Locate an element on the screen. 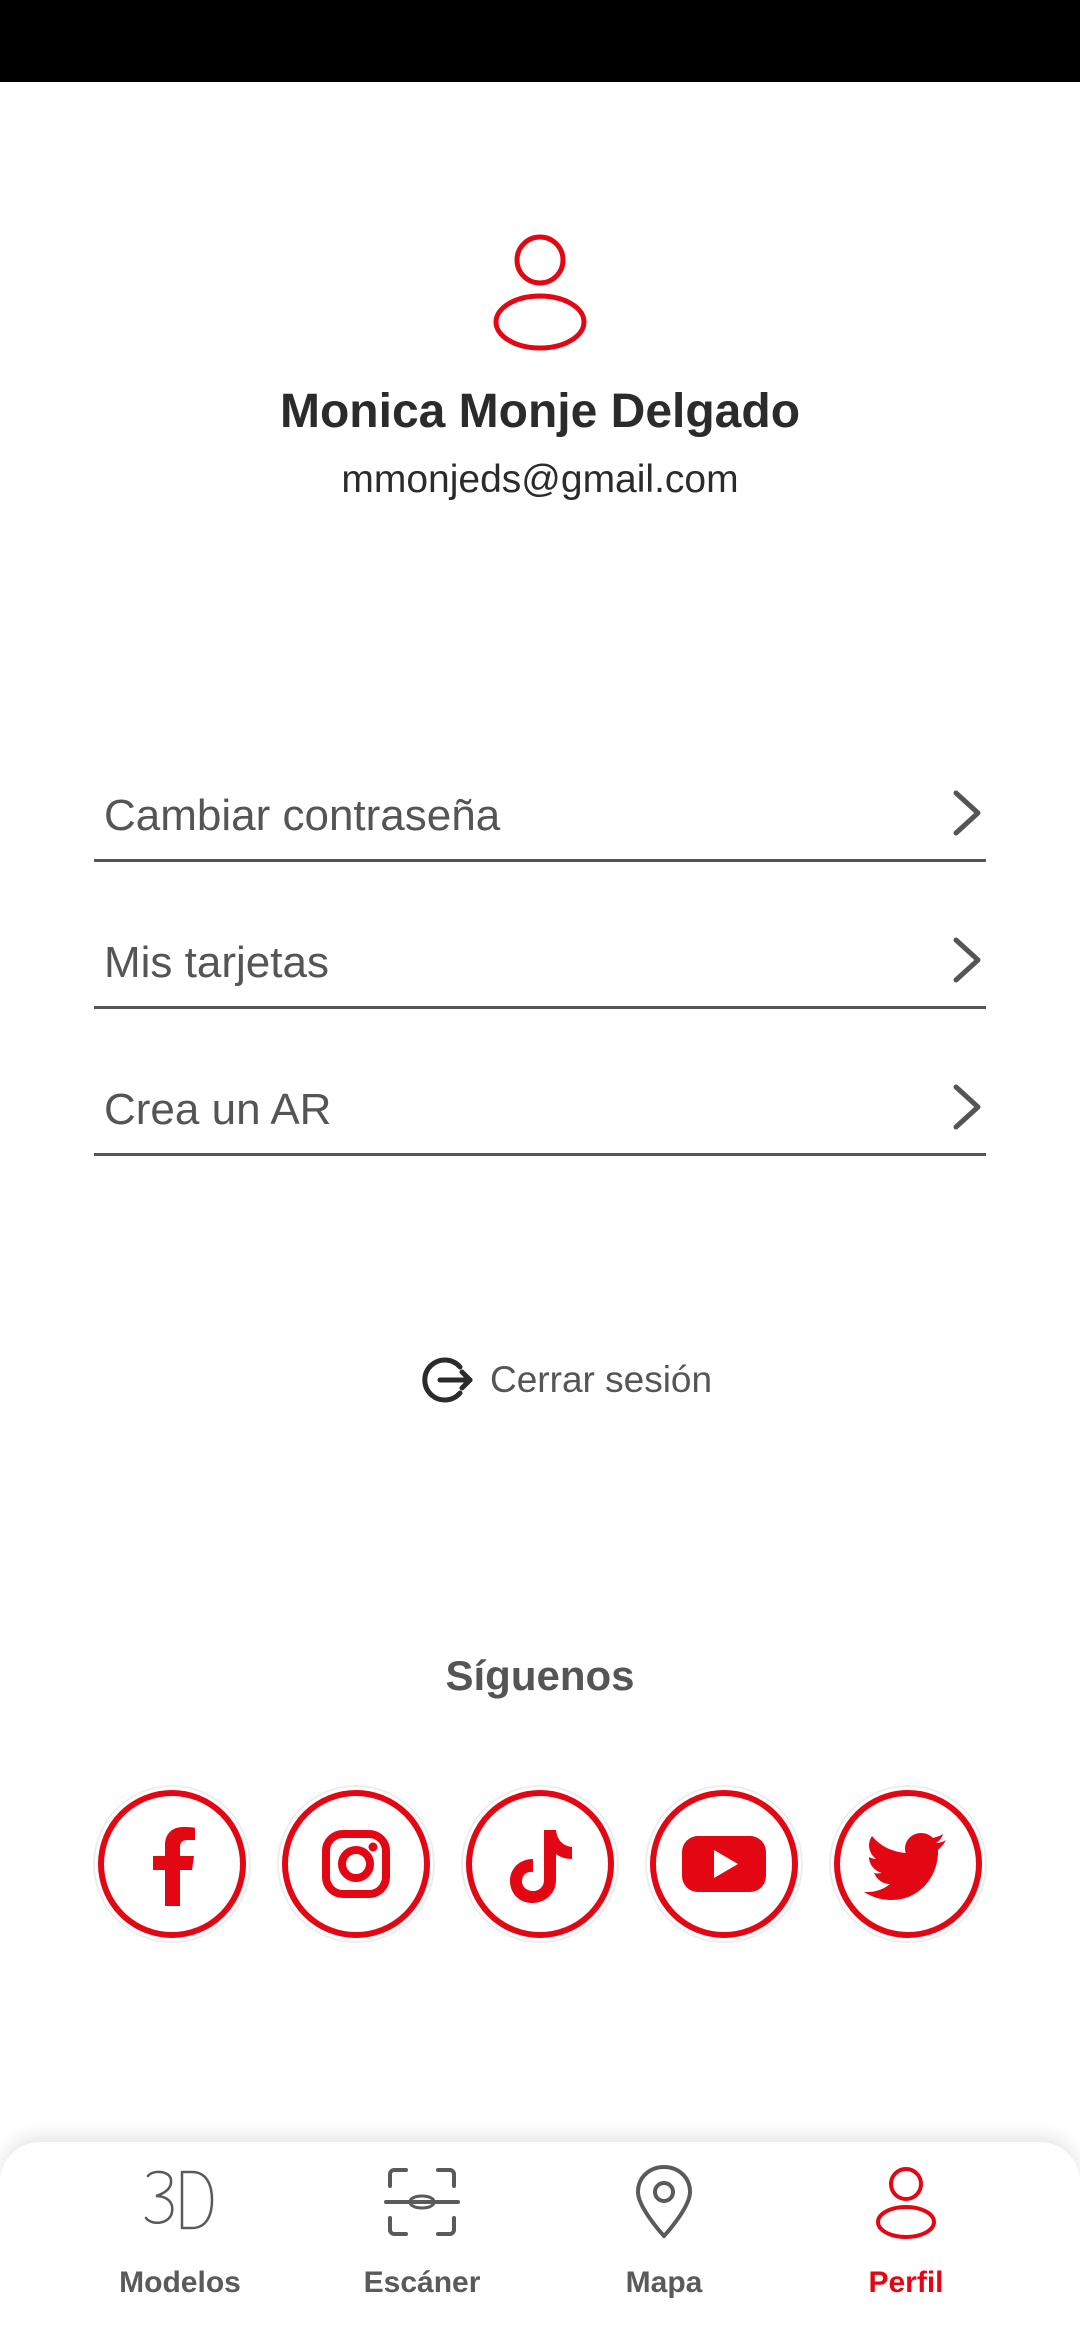 This screenshot has height=2340, width=1080. twitter-icon is located at coordinates (908, 1864).